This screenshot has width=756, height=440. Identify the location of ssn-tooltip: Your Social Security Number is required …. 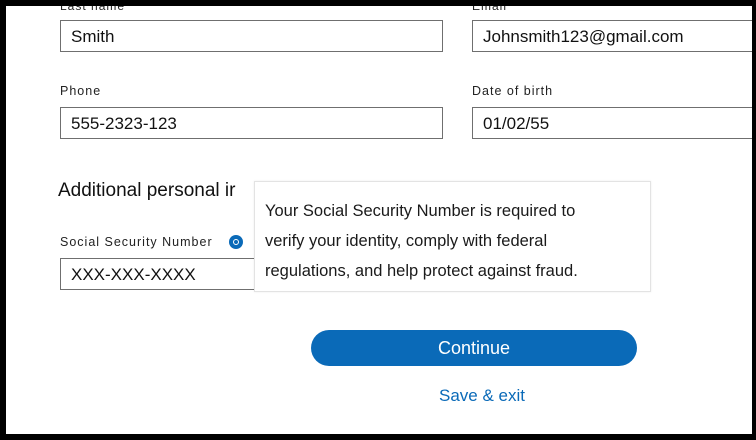
(452, 236).